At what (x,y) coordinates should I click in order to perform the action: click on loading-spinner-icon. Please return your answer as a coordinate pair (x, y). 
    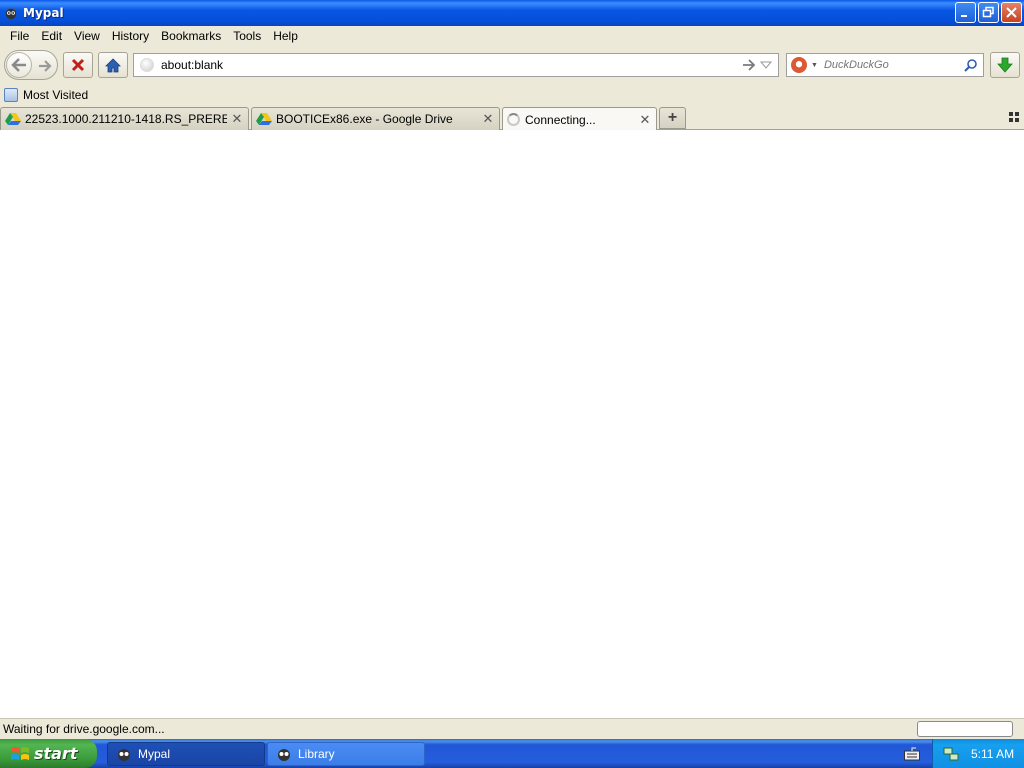
    Looking at the image, I should click on (513, 119).